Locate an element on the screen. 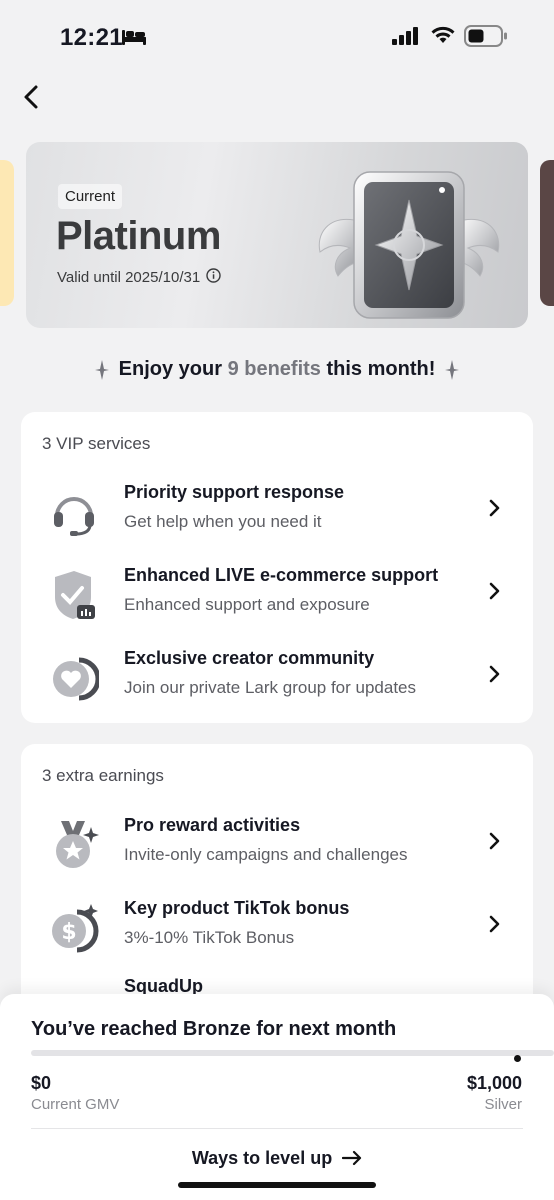  previous-tier-card is located at coordinates (7, 233).